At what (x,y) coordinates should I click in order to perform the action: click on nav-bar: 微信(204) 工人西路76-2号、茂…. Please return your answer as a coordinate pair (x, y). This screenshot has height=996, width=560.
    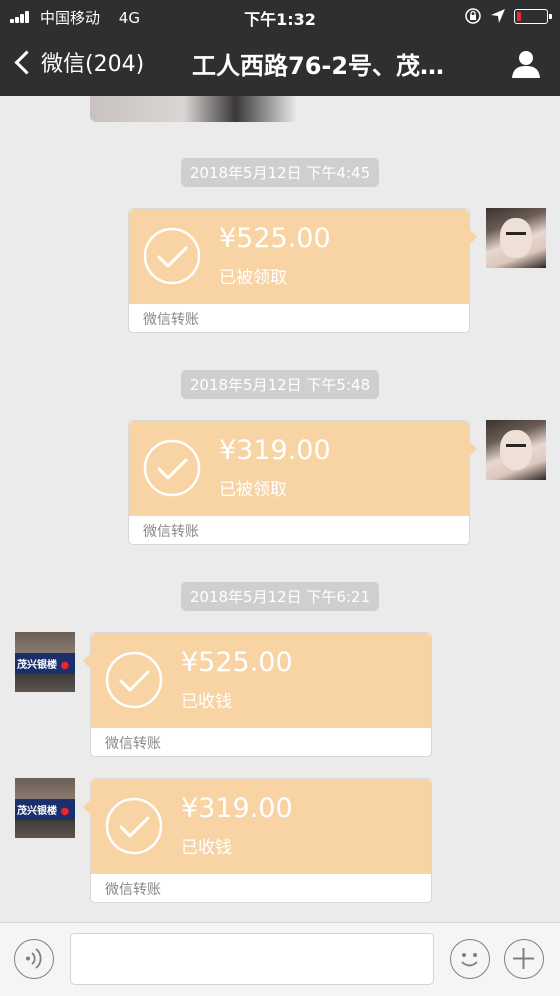
    Looking at the image, I should click on (280, 64).